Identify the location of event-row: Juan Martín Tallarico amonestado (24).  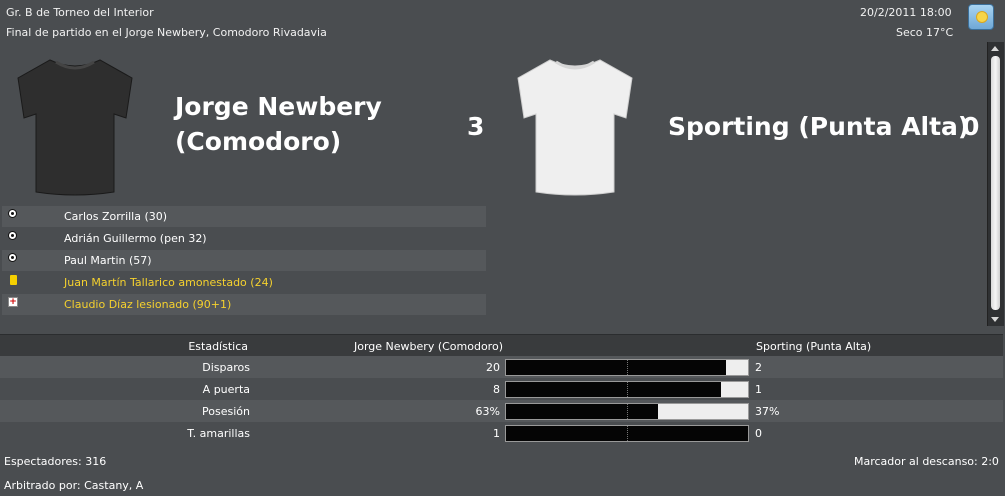
(244, 282).